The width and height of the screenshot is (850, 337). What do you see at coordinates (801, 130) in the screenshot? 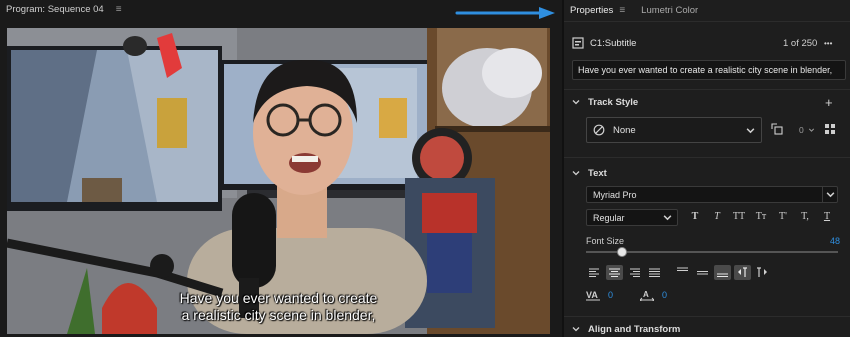
I see `track-style-badge: 0` at bounding box center [801, 130].